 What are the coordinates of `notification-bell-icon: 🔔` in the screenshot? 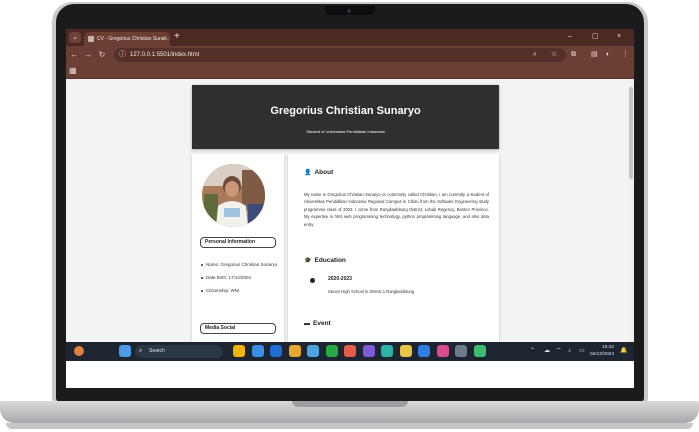 It's located at (623, 351).